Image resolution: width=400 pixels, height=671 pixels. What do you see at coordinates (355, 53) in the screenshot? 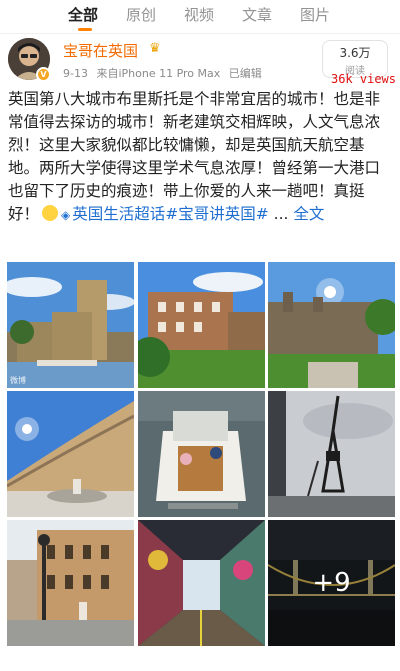
I see `read-count: 3.6万` at bounding box center [355, 53].